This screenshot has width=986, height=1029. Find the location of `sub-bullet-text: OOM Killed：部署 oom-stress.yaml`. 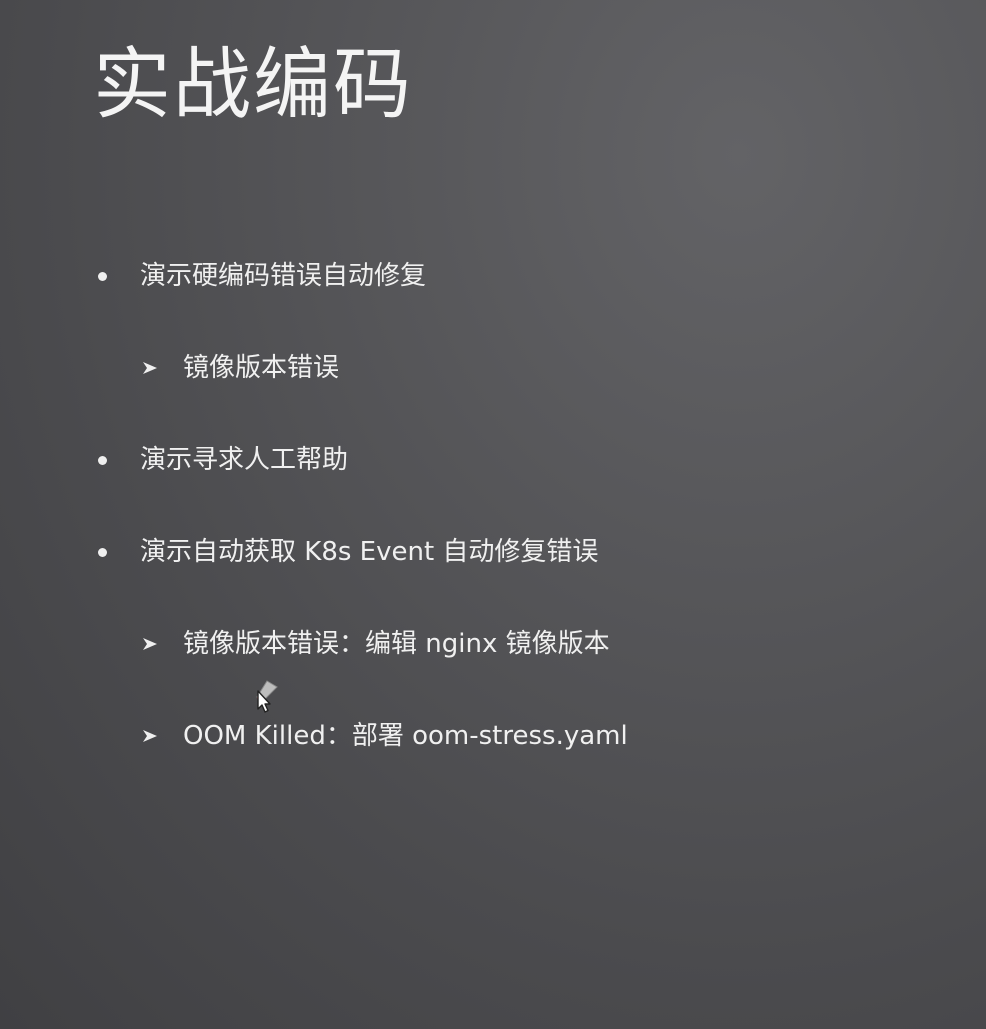

sub-bullet-text: OOM Killed：部署 oom-stress.yaml is located at coordinates (405, 736).